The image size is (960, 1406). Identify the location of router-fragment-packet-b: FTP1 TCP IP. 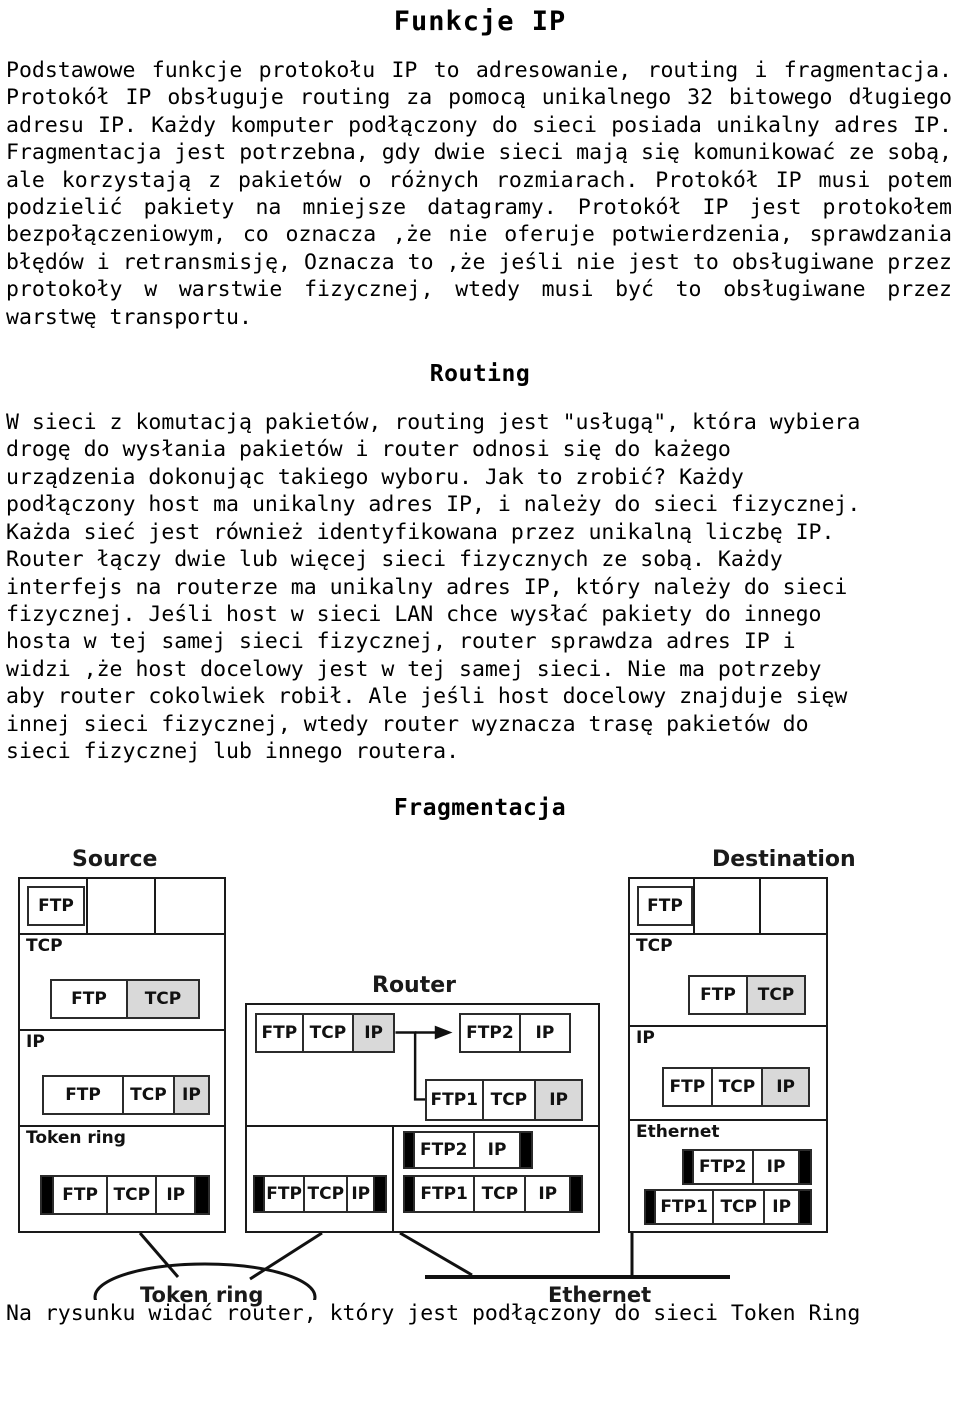
(504, 1100).